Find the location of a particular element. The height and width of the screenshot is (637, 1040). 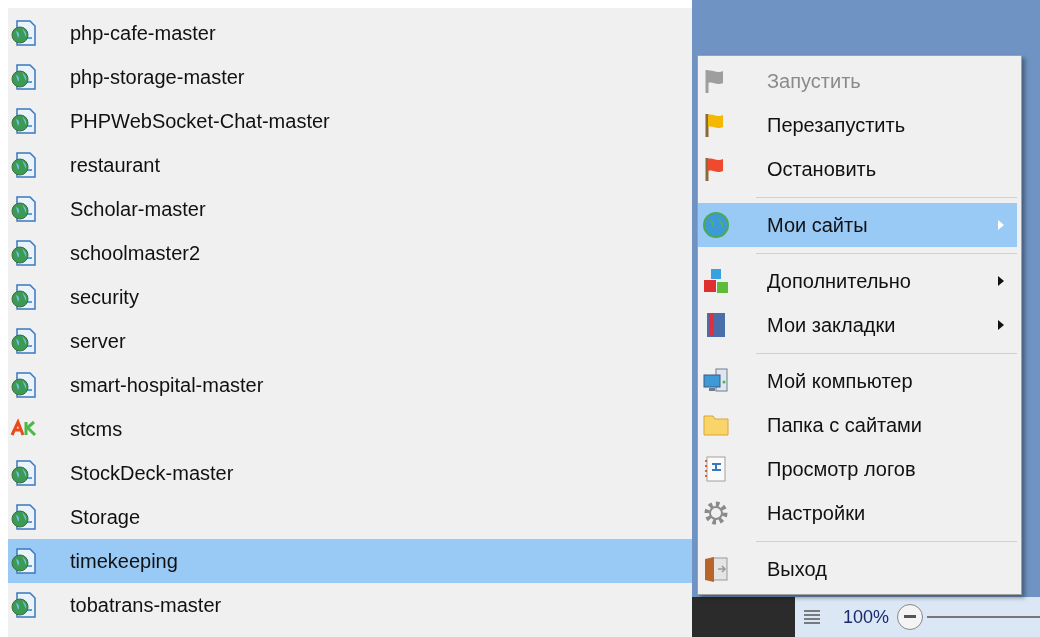

menu-item: Остановить is located at coordinates (857, 169).